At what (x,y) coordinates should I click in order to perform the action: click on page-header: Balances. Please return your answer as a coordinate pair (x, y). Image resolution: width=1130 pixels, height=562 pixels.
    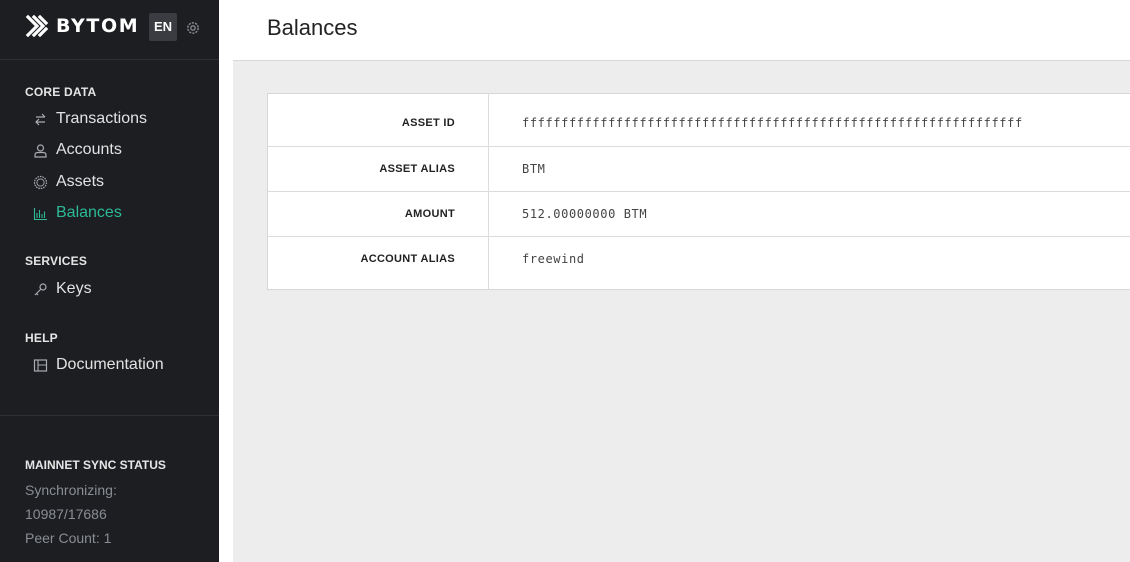
    Looking at the image, I should click on (681, 30).